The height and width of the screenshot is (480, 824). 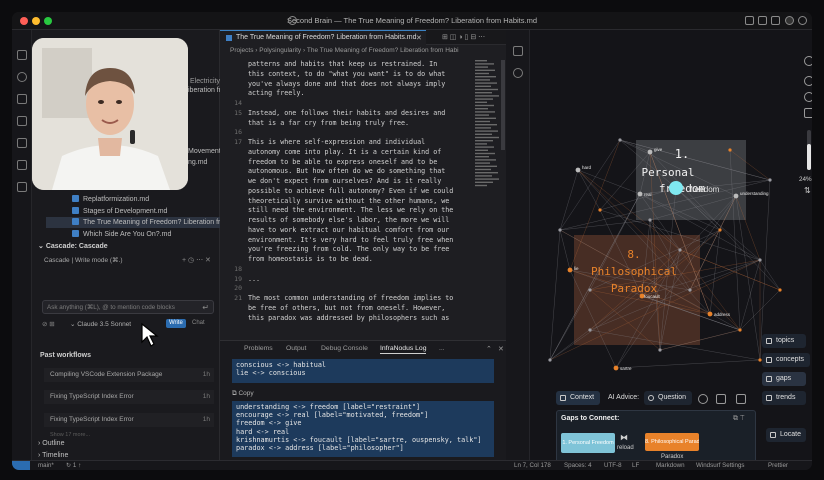 I want to click on explorer-icon, so click(x=22, y=55).